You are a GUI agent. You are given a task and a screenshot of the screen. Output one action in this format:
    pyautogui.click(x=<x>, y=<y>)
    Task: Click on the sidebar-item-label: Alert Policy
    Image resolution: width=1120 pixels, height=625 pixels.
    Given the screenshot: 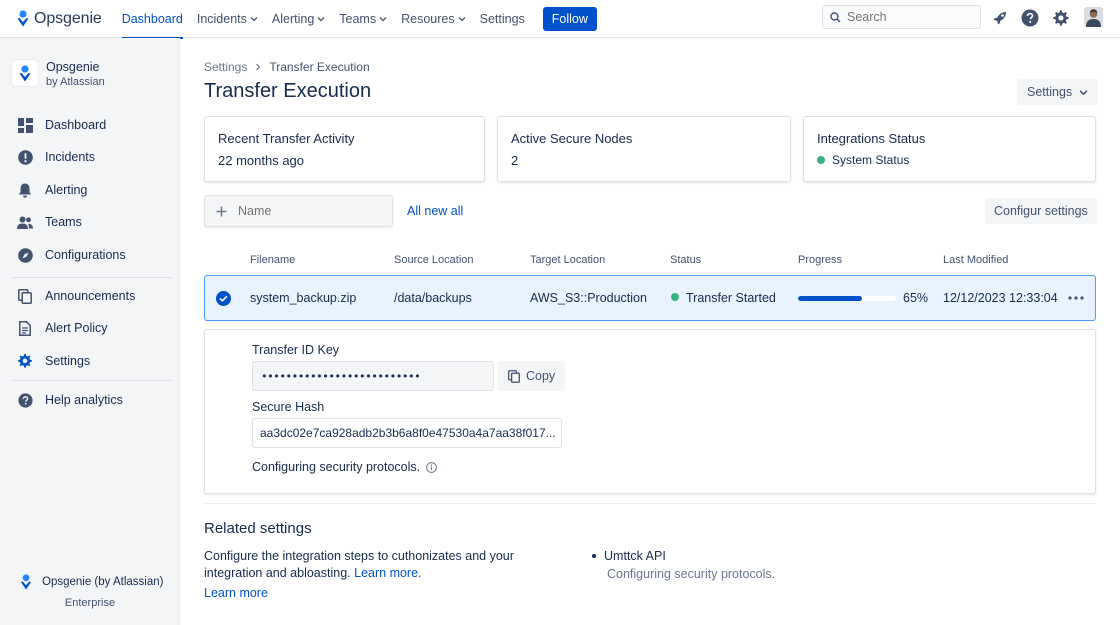 What is the action you would take?
    pyautogui.click(x=76, y=328)
    